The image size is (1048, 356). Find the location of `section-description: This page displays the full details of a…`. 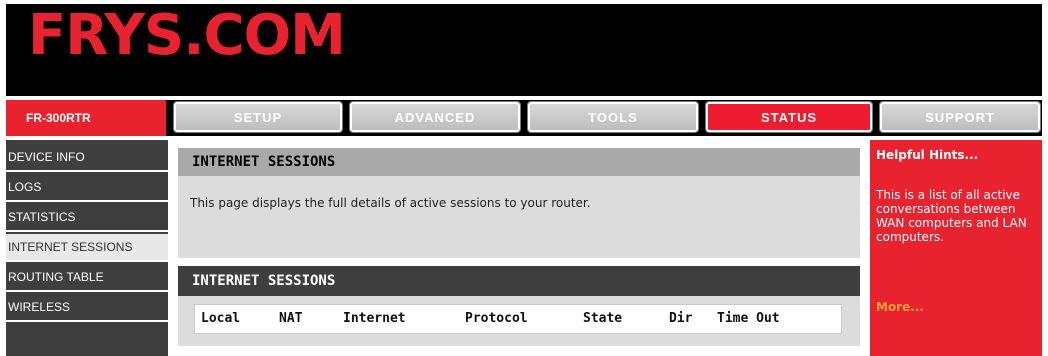

section-description: This page displays the full details of a… is located at coordinates (390, 203).